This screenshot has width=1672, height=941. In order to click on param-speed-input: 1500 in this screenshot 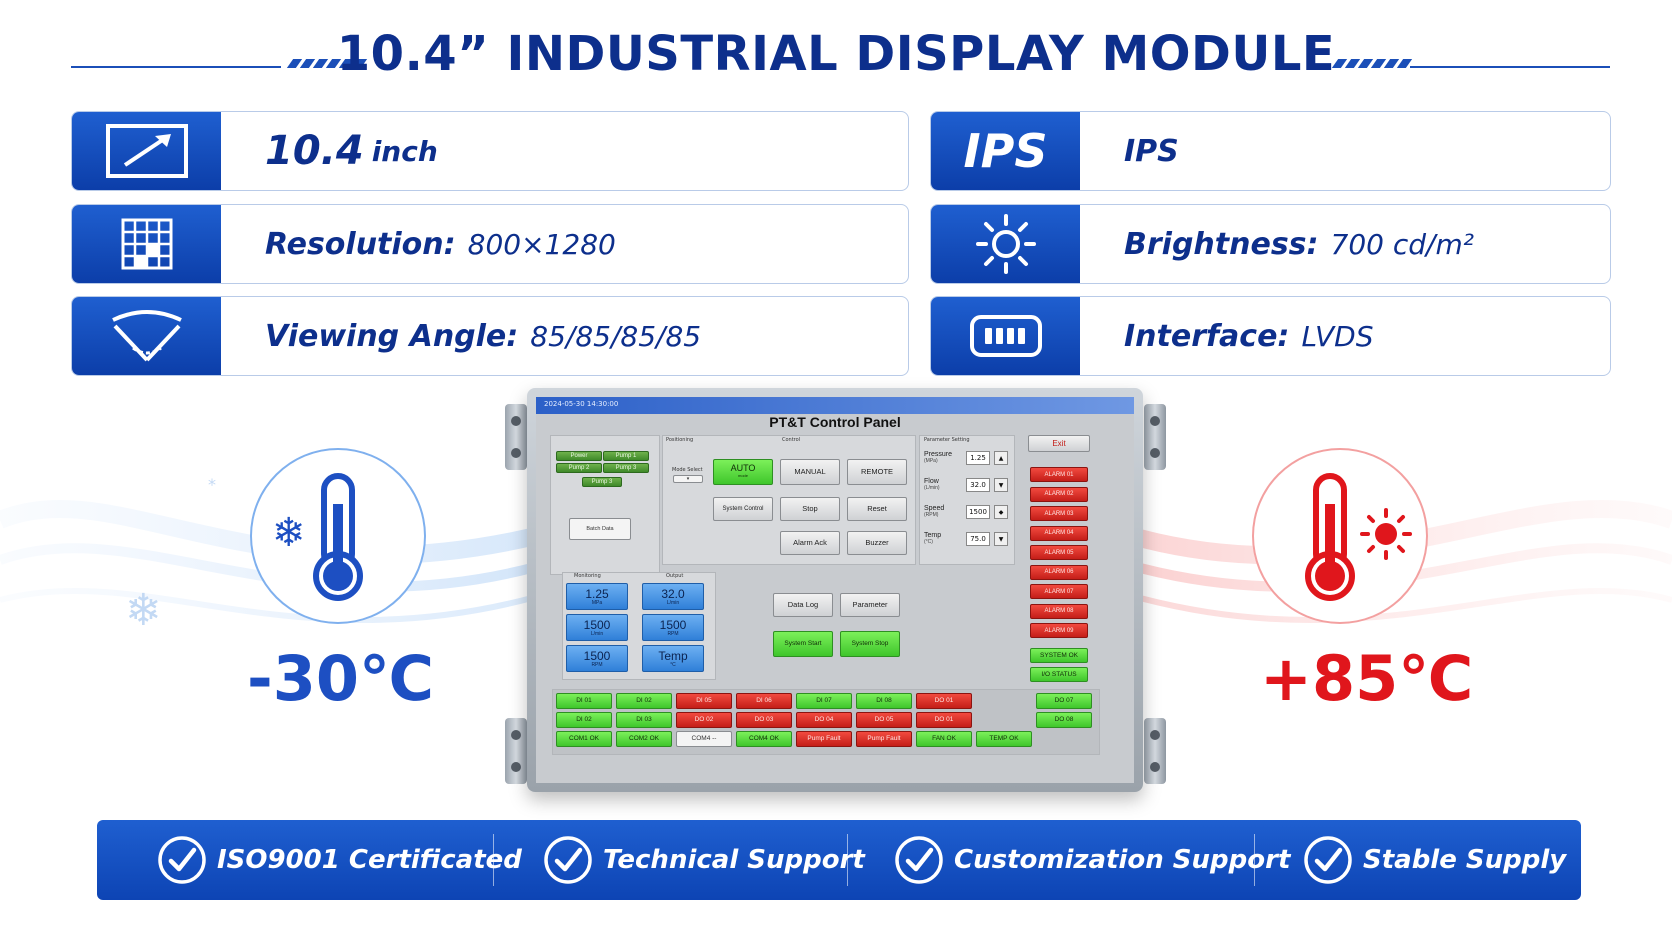, I will do `click(978, 512)`.